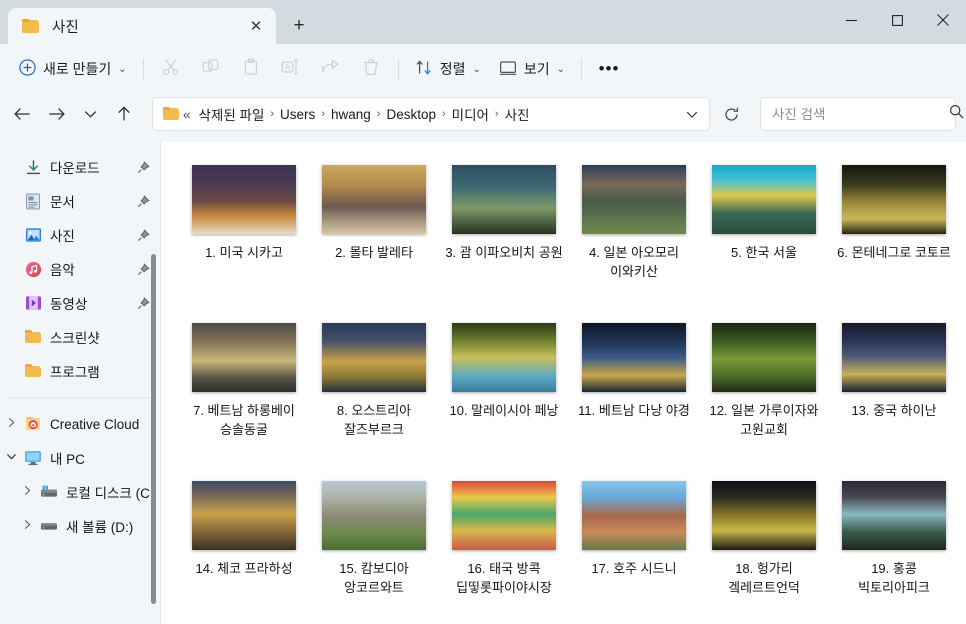  I want to click on file-item: 11. 베트남 다낭 야경, so click(634, 393).